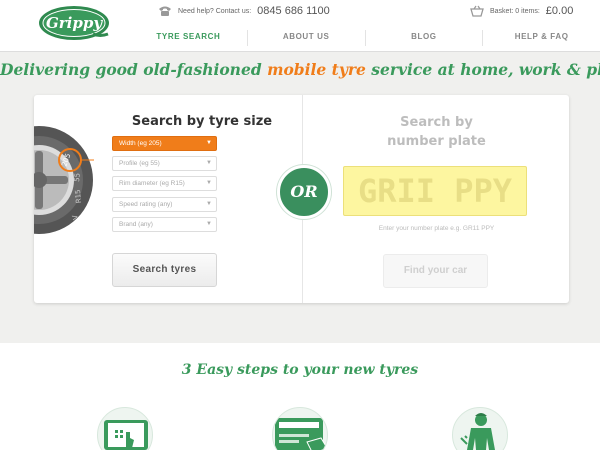 The height and width of the screenshot is (450, 600). I want to click on plate-title-line1: Search by, so click(436, 122).